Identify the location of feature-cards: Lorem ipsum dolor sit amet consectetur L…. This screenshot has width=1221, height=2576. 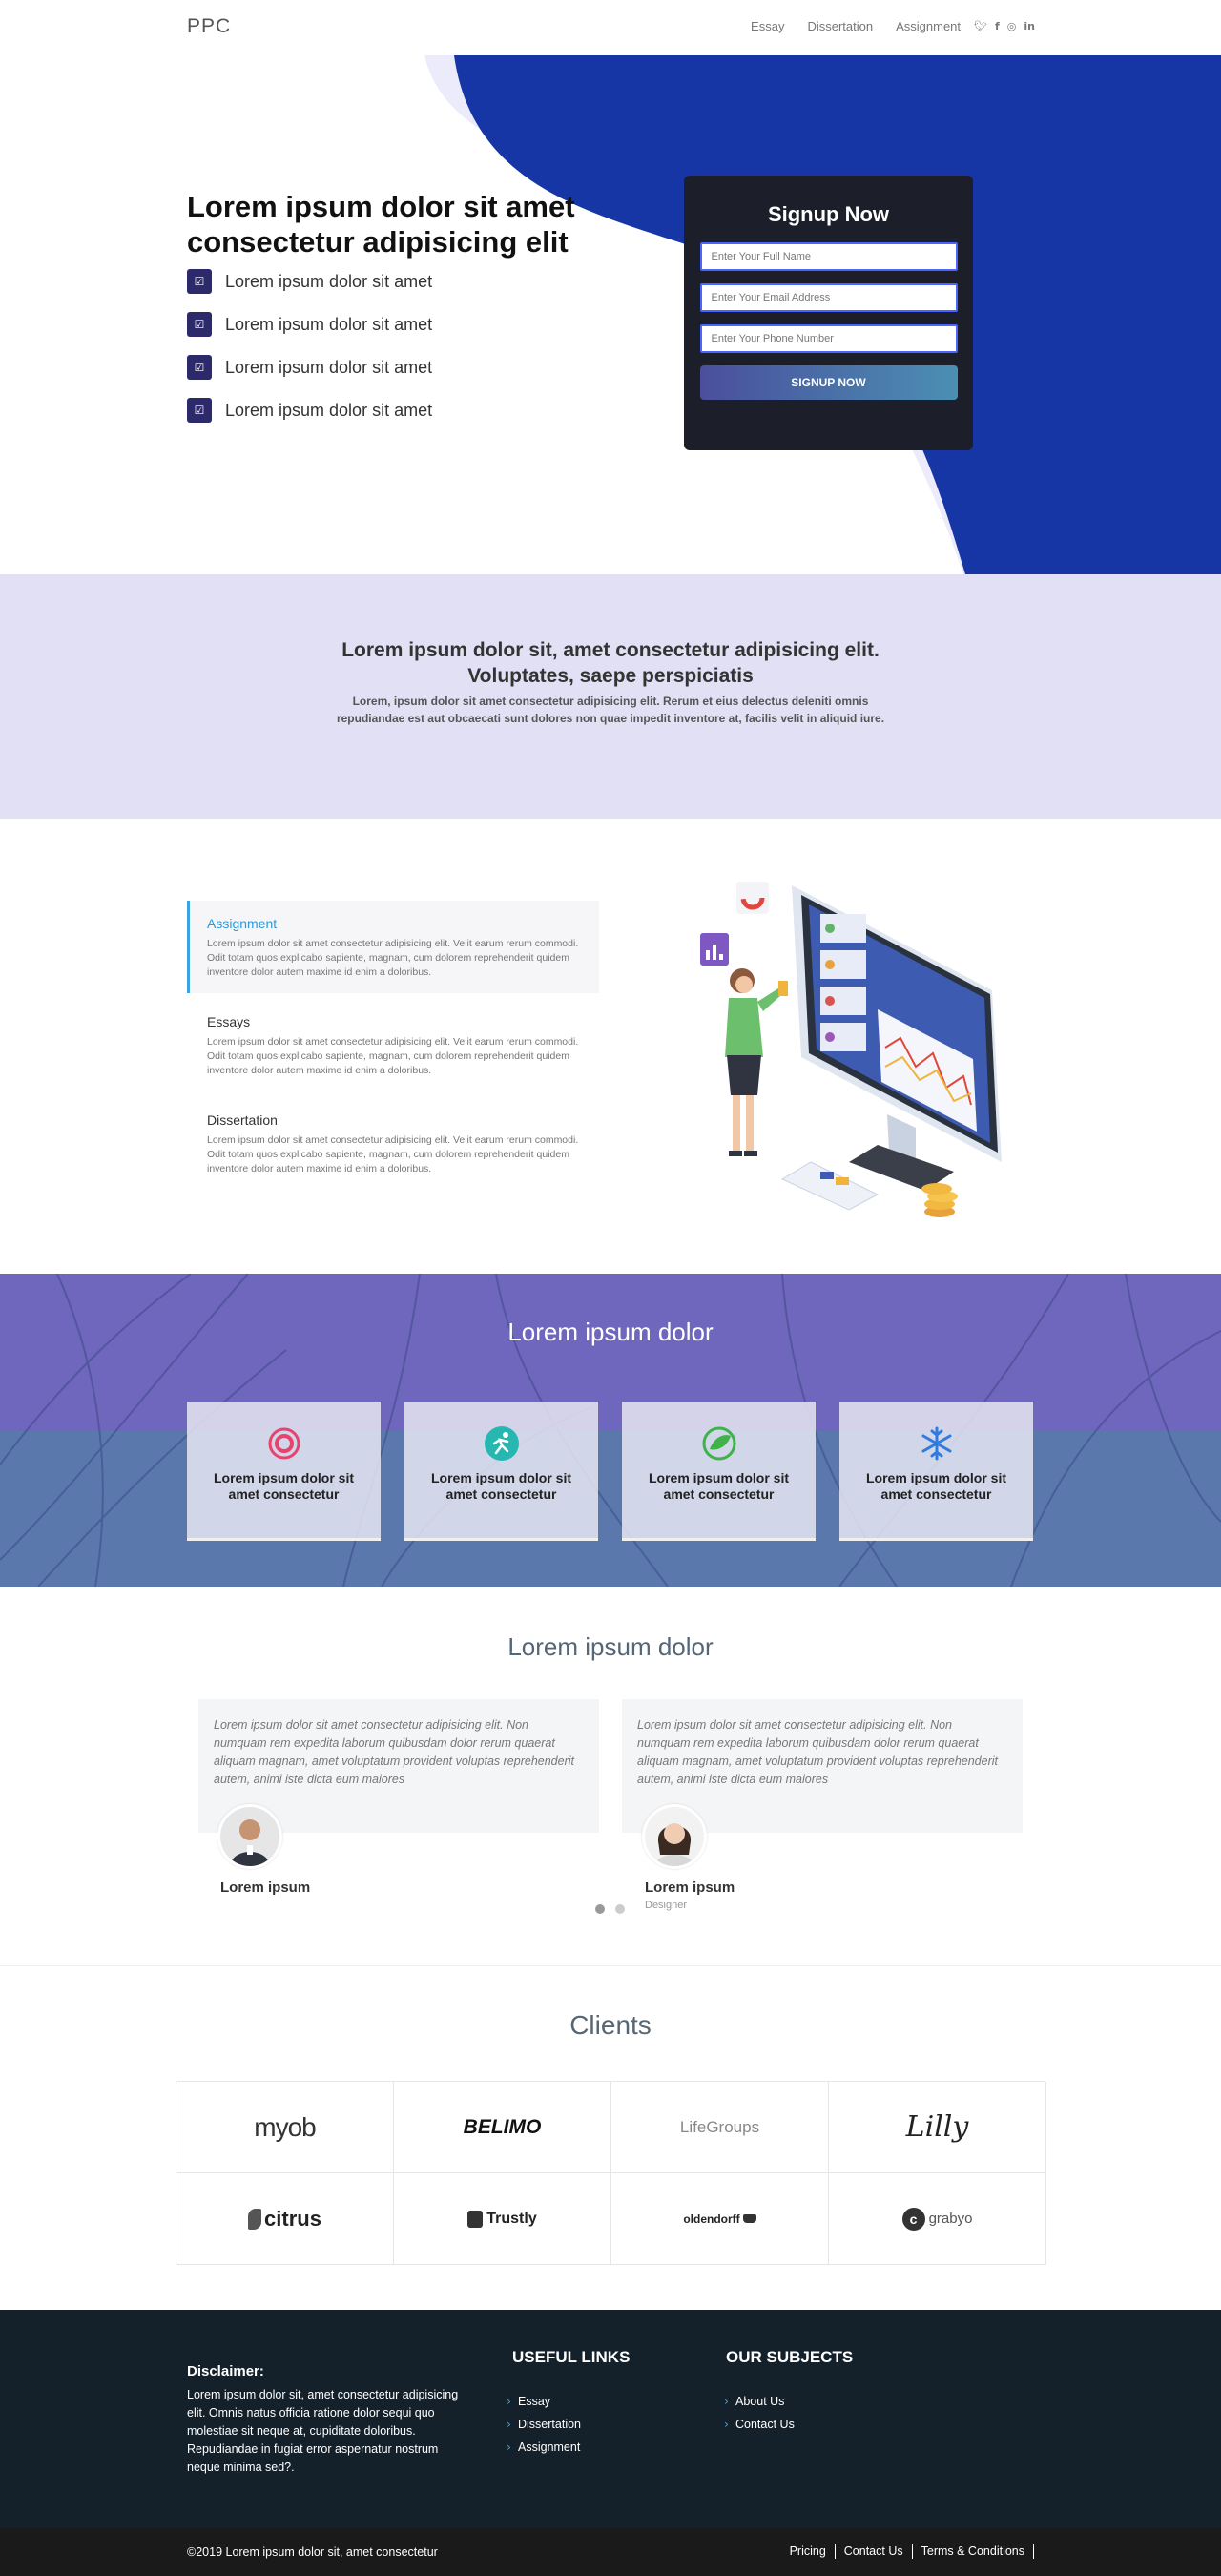
(610, 1471).